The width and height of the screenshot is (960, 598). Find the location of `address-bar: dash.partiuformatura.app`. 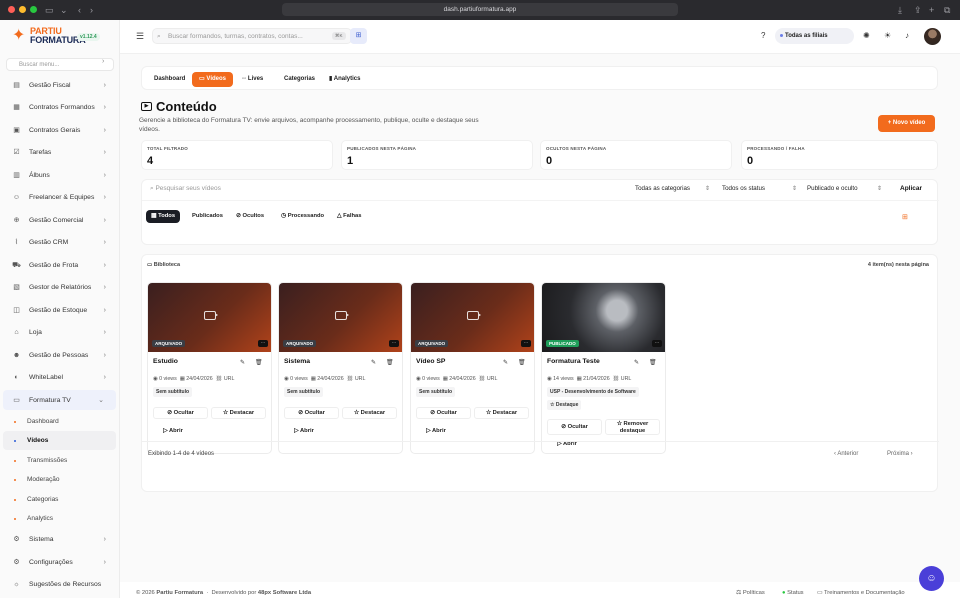

address-bar: dash.partiuformatura.app is located at coordinates (480, 9).